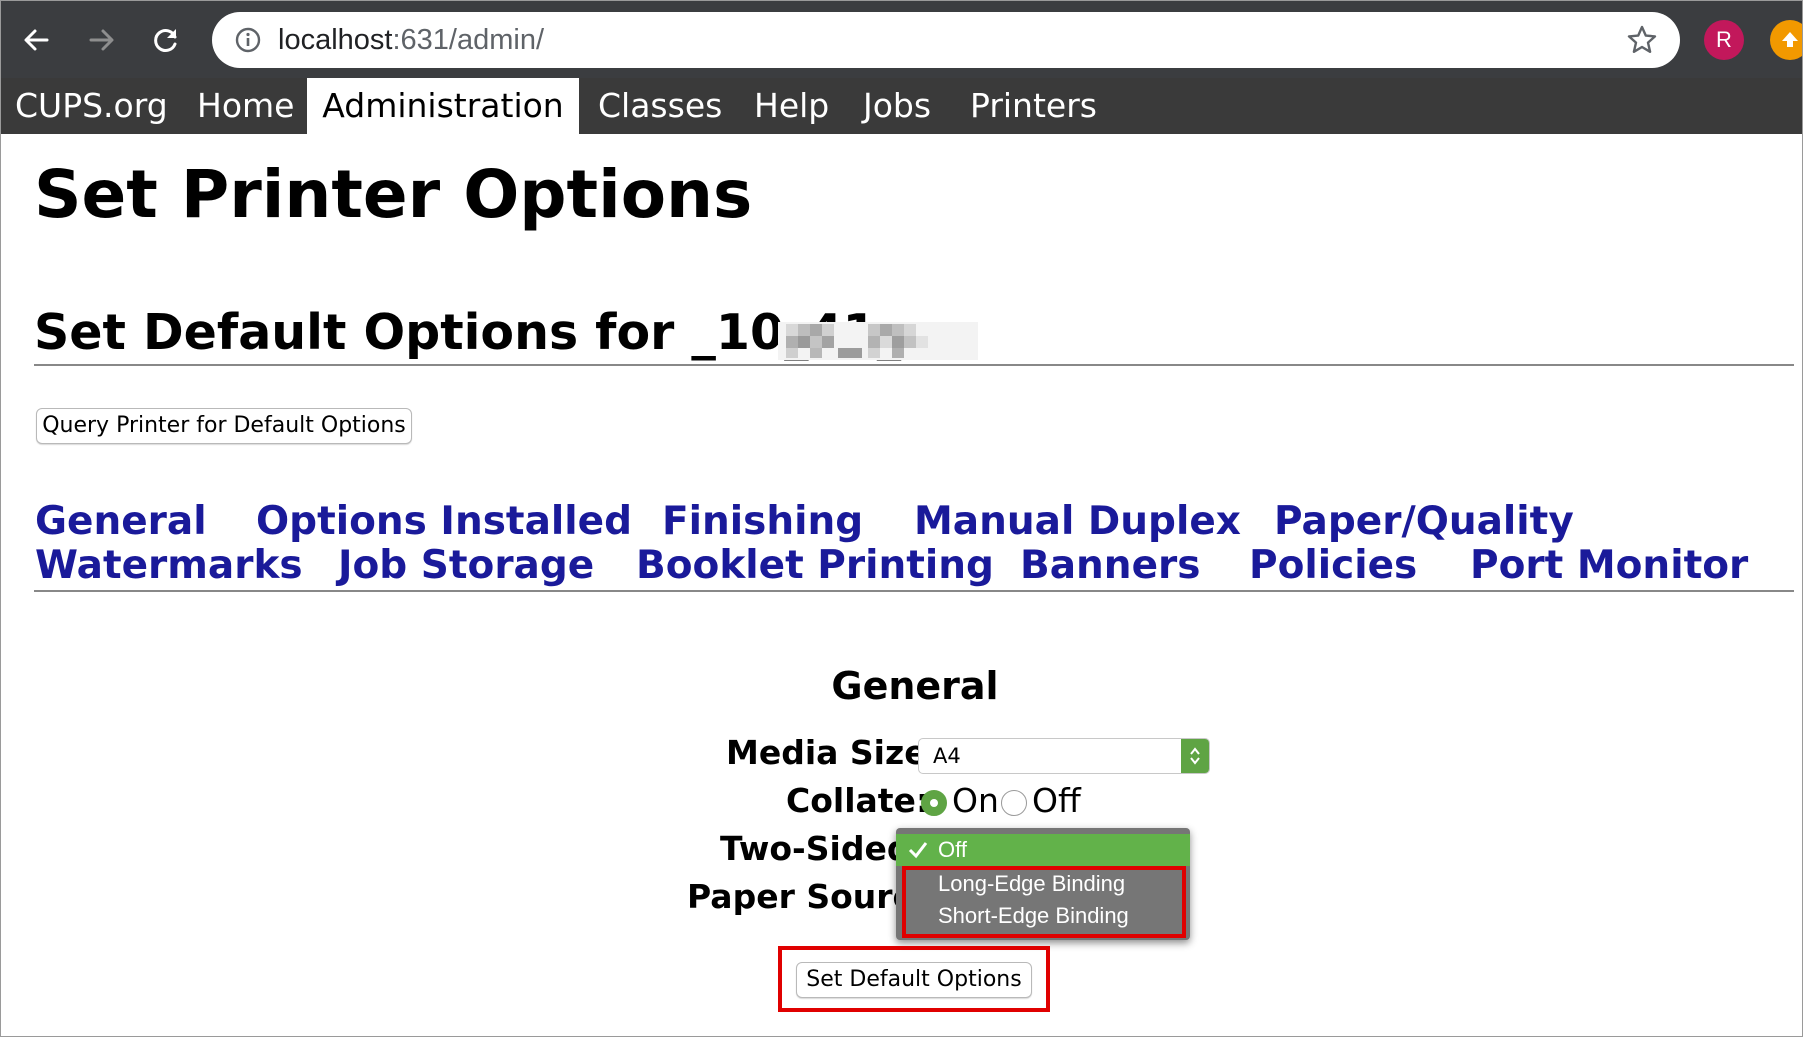  Describe the element at coordinates (858, 800) in the screenshot. I see `collate-label: Collate:` at that location.